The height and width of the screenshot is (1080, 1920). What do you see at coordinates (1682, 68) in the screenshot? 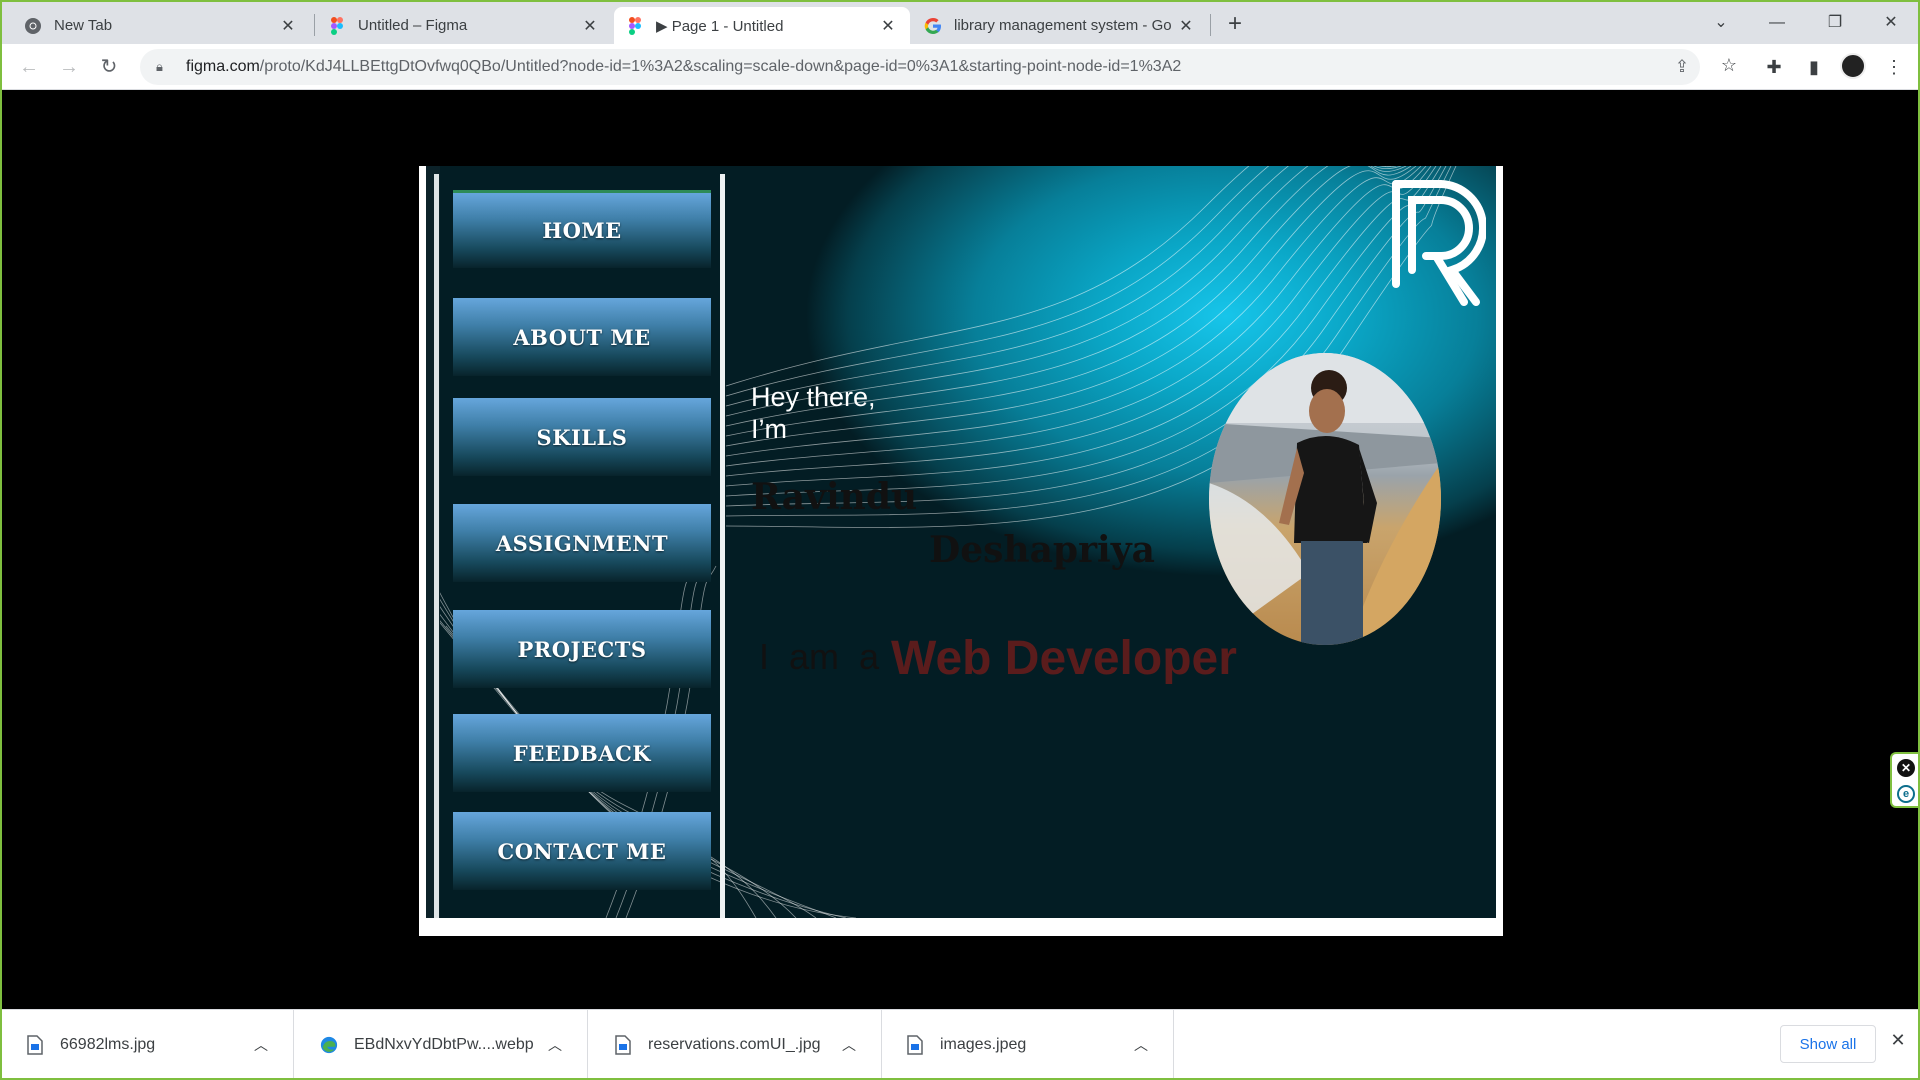
I see `share-icon: ⇪` at bounding box center [1682, 68].